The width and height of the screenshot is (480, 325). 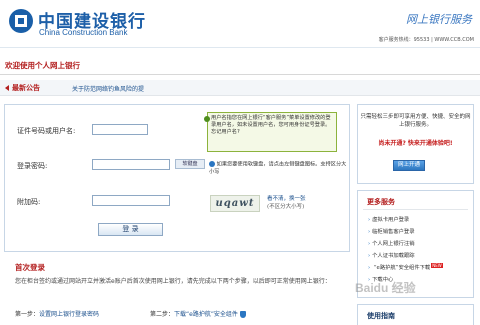 I want to click on welcome-bar: 欢迎使用个人网上银行, so click(x=240, y=66).